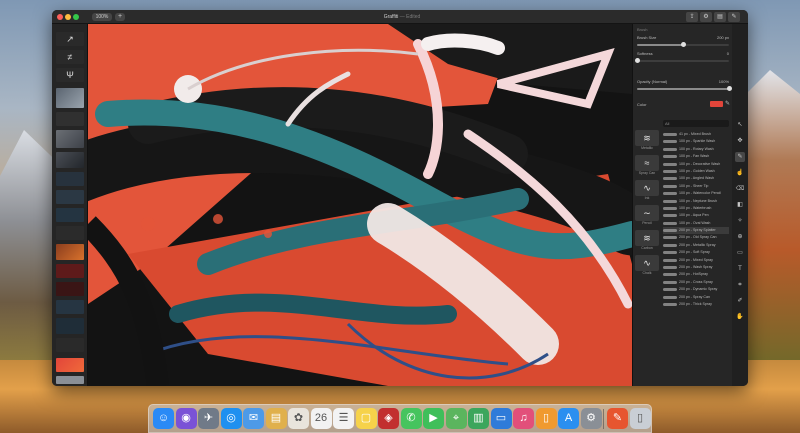 This screenshot has width=800, height=433. I want to click on clone-tool-icon: ⊕, so click(740, 237).